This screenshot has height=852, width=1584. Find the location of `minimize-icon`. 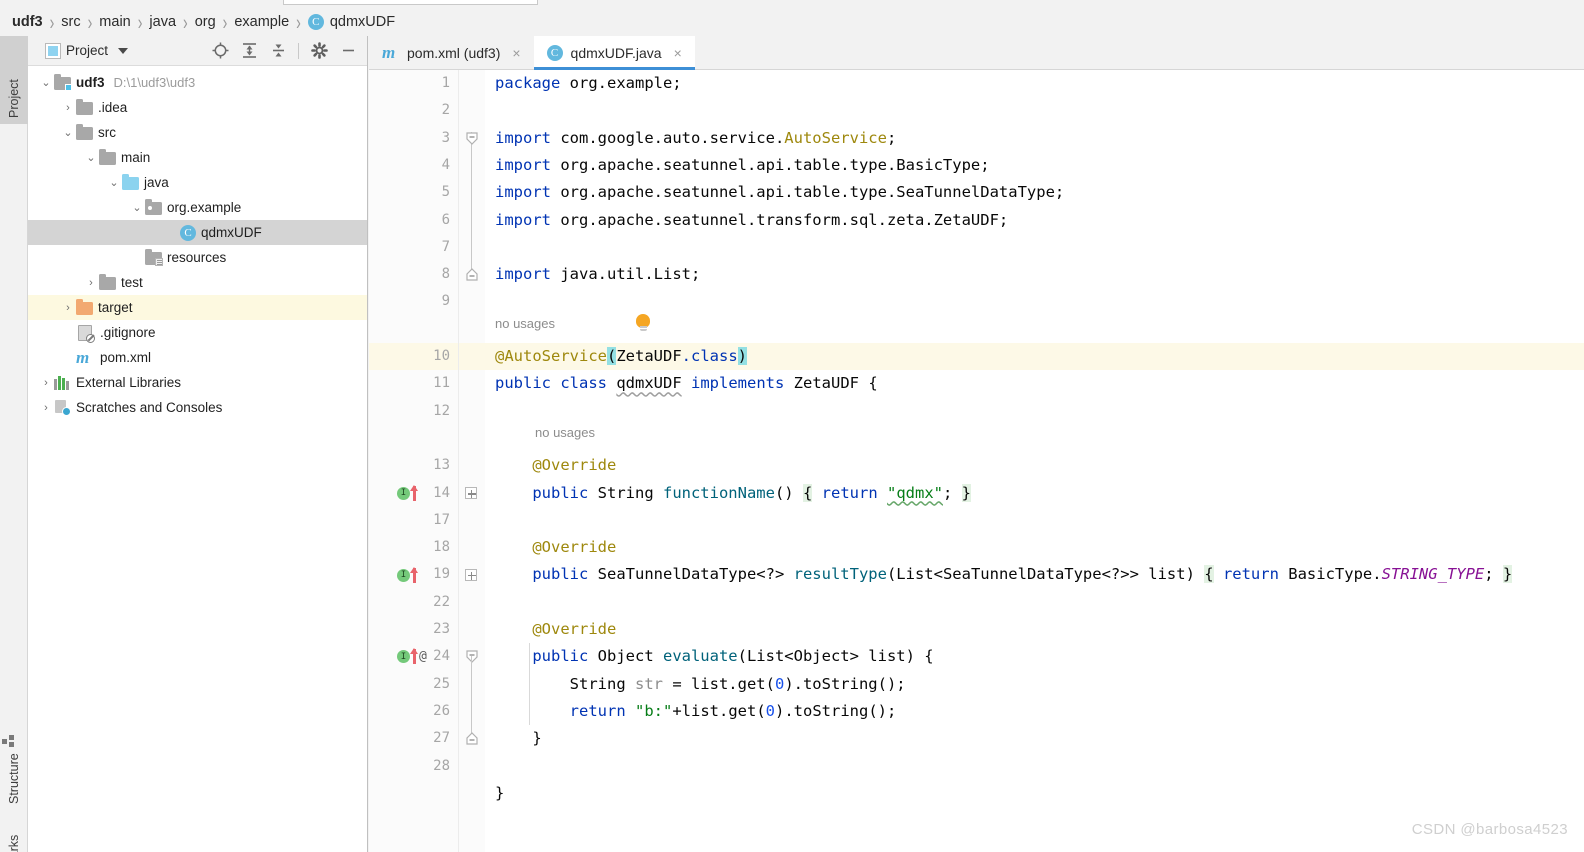

minimize-icon is located at coordinates (348, 51).